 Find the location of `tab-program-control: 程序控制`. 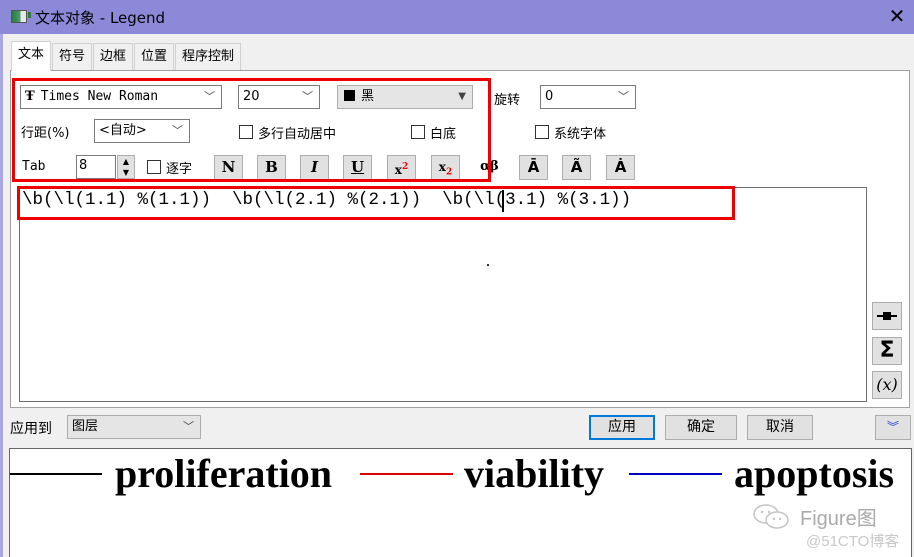

tab-program-control: 程序控制 is located at coordinates (208, 56).